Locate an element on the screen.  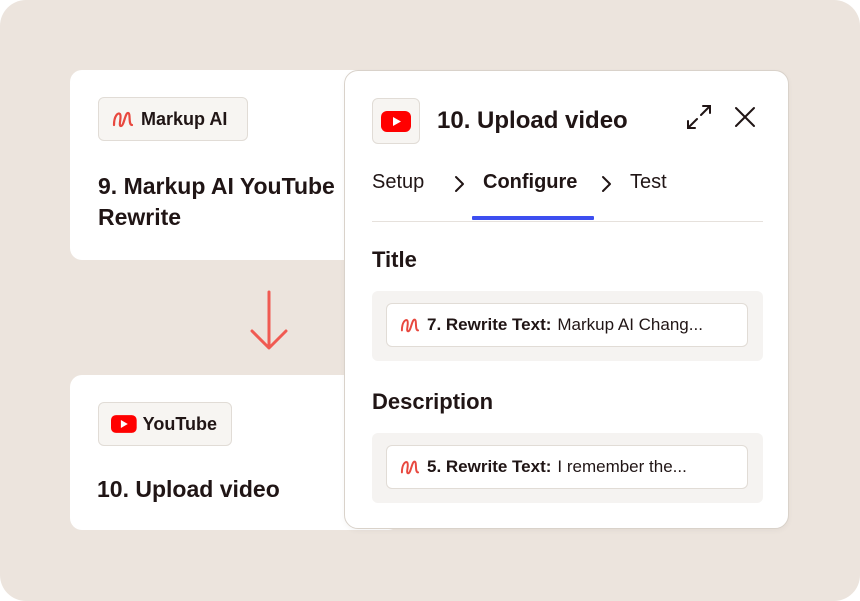
app-chip-markup-ai: Markup AI is located at coordinates (173, 119).